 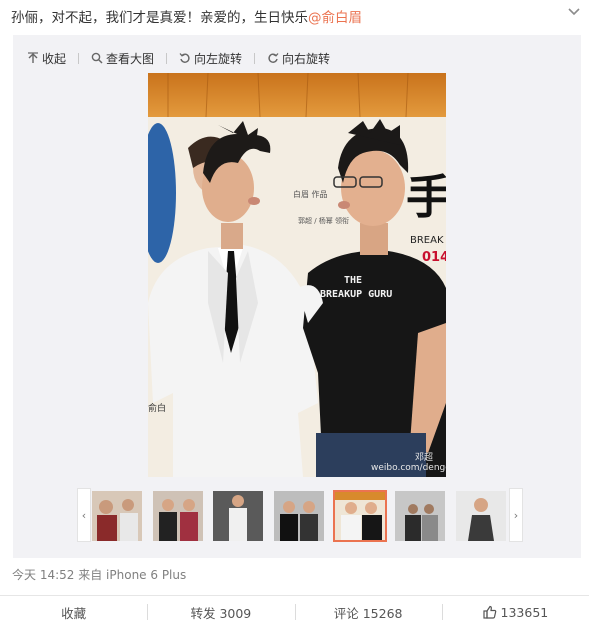 What do you see at coordinates (574, 12) in the screenshot?
I see `chevron-down-icon` at bounding box center [574, 12].